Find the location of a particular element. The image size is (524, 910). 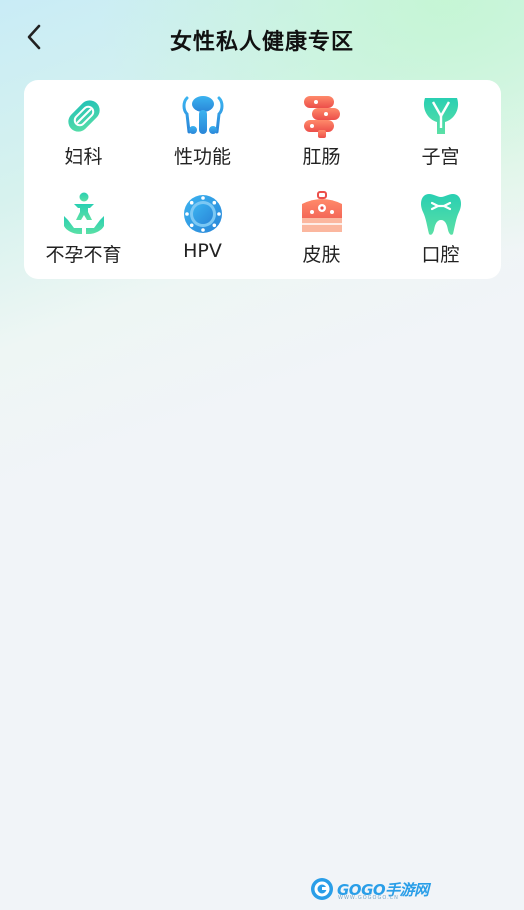

category-label: 皮肤 is located at coordinates (321, 255).